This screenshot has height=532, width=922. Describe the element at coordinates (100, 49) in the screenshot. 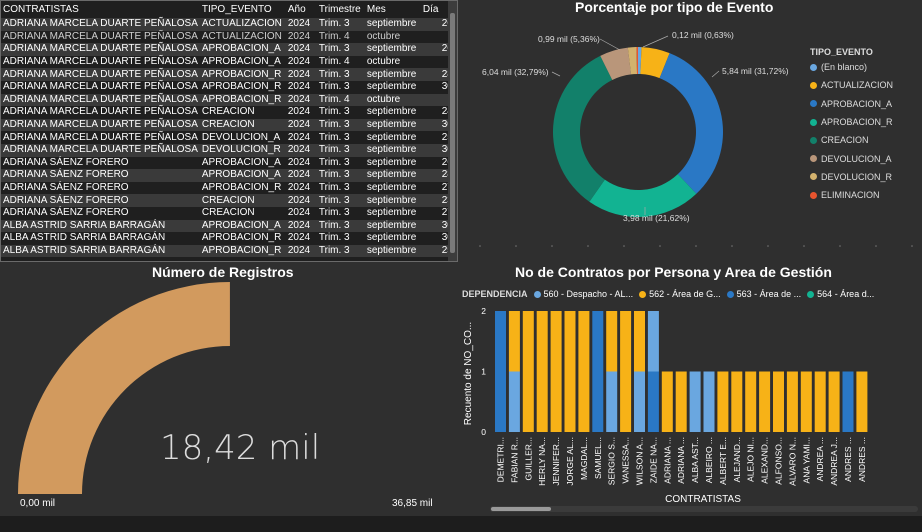

I see `table-cell: ADRIANA MARCELA DUARTE PEÑALOSA` at that location.